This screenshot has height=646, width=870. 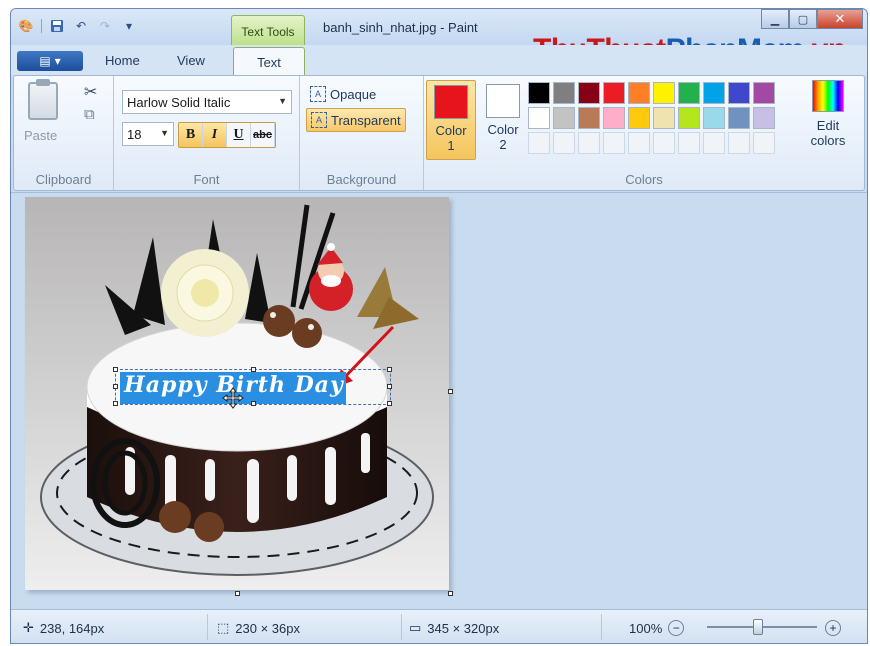 I want to click on save-icon, so click(x=57, y=26).